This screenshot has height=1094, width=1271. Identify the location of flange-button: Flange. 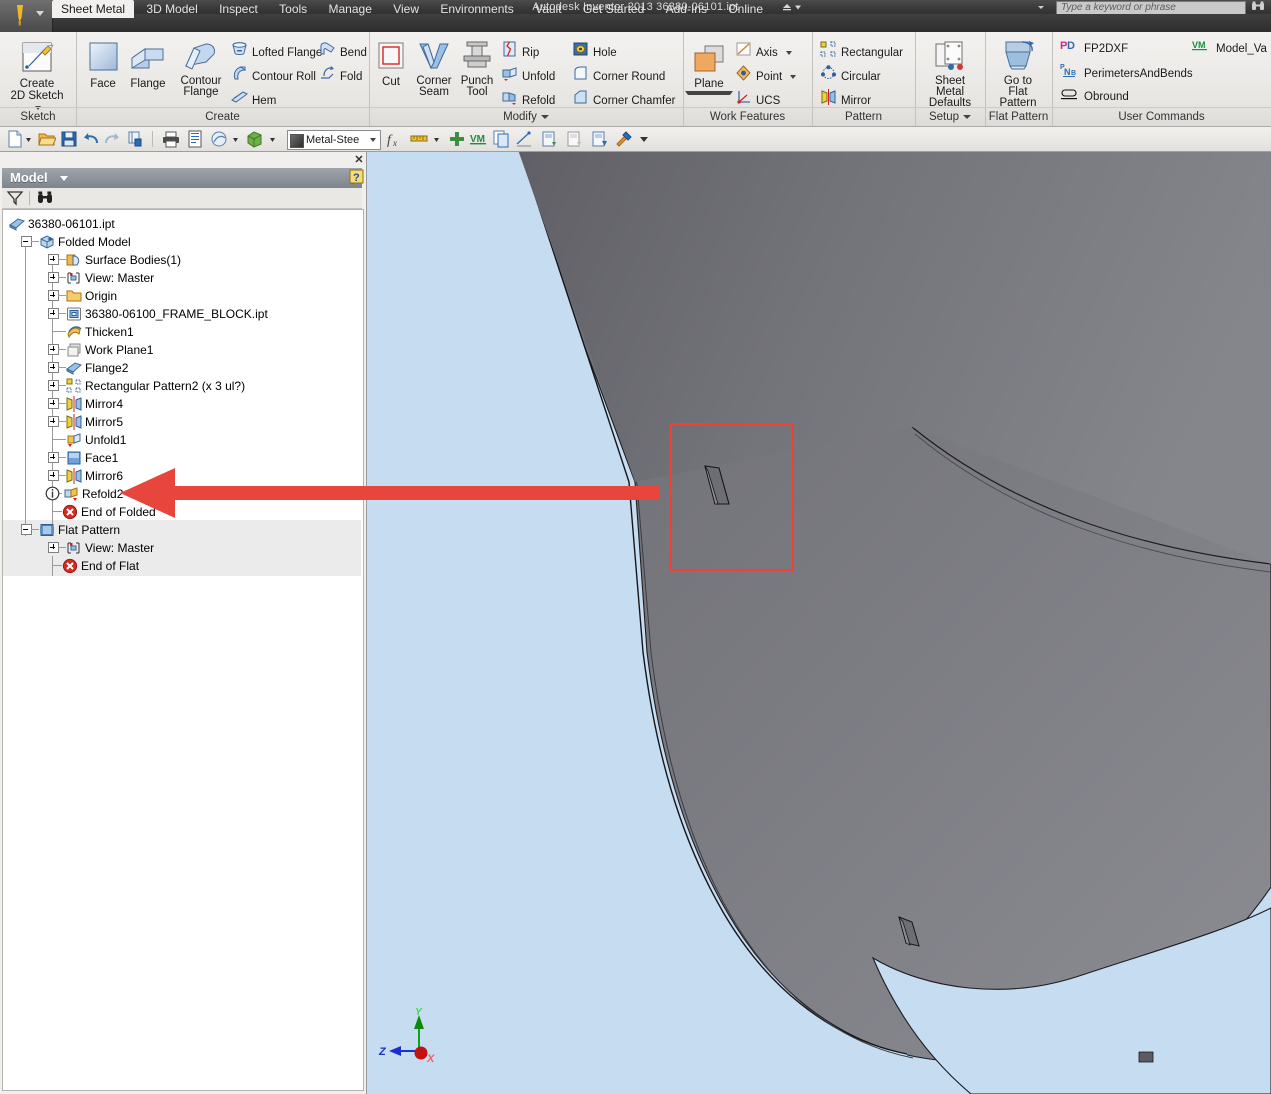
(148, 65).